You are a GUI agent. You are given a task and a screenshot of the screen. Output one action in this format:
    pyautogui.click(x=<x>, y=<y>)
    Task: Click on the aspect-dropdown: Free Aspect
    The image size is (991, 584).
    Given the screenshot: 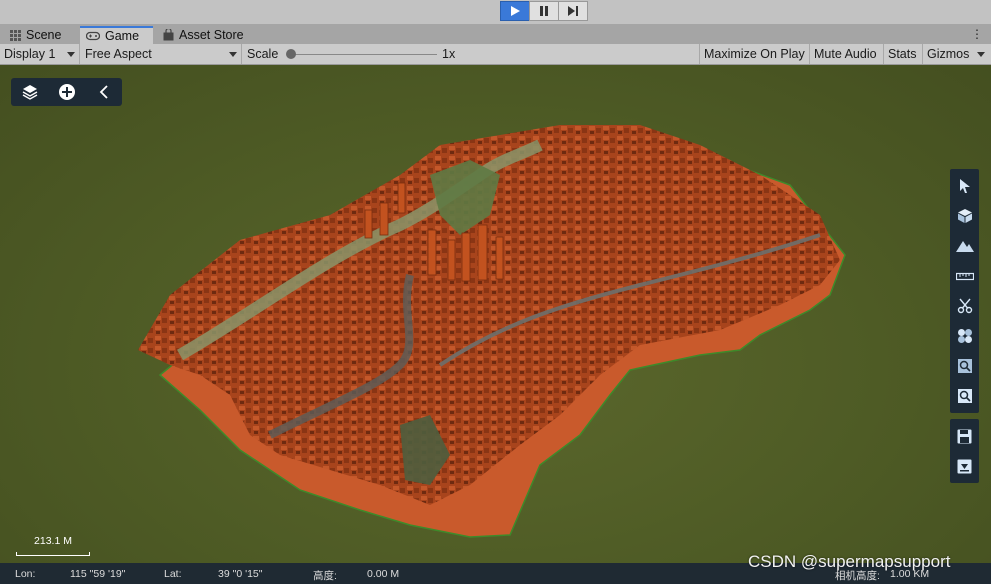 What is the action you would take?
    pyautogui.click(x=161, y=54)
    